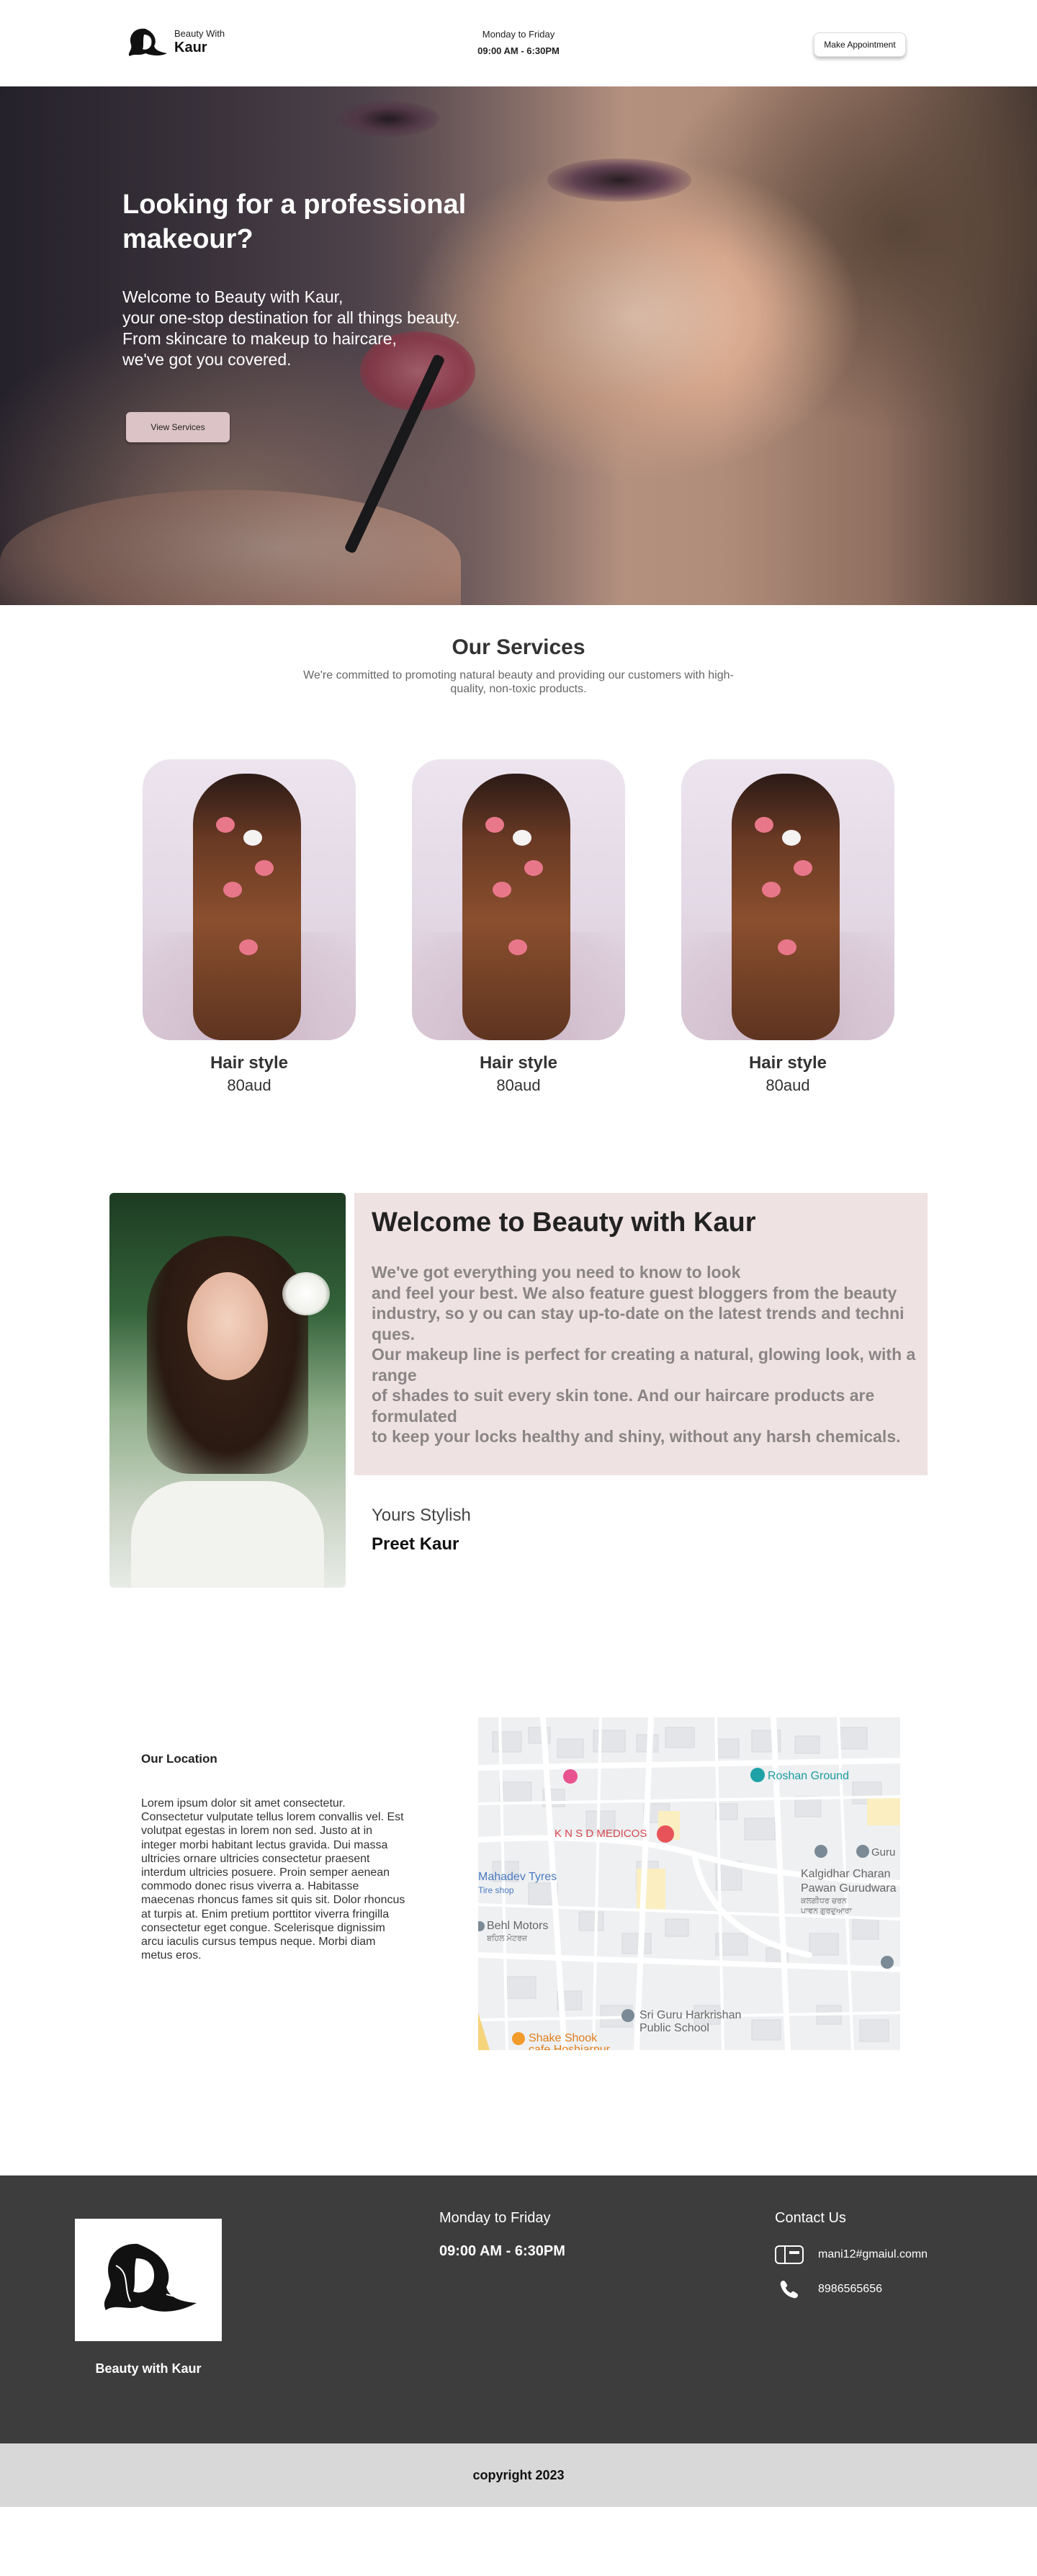 This screenshot has height=2576, width=1037. Describe the element at coordinates (517, 1926) in the screenshot. I see `map-label: Behl Motors` at that location.